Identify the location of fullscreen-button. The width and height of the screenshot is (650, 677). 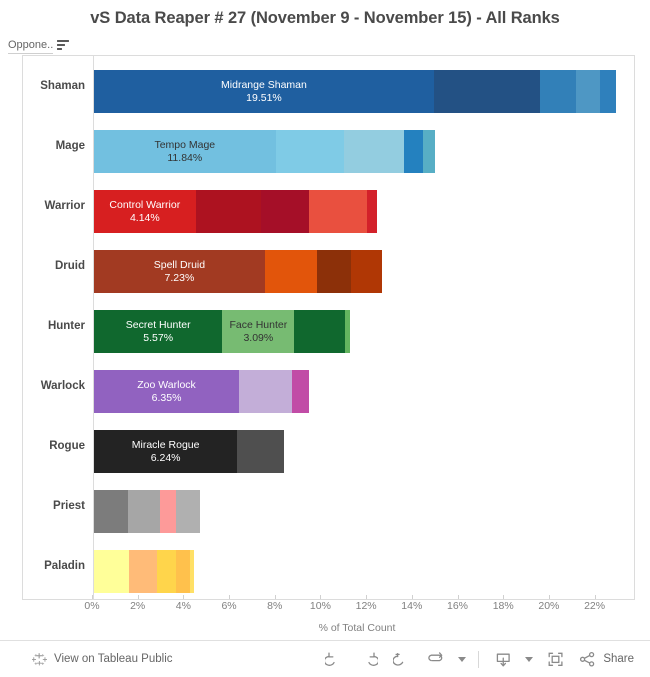
(555, 659).